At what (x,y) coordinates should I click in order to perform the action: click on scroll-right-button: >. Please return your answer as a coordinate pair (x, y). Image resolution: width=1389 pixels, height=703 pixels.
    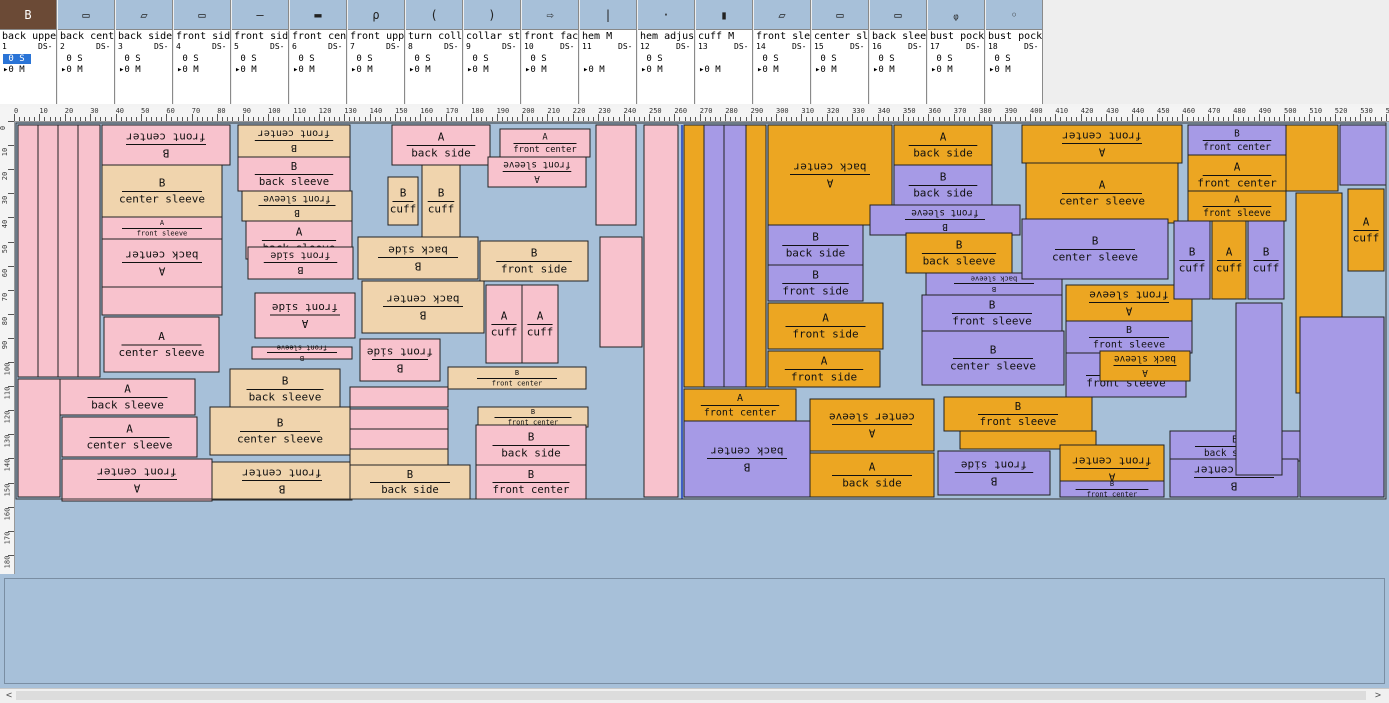
    Looking at the image, I should click on (1378, 696).